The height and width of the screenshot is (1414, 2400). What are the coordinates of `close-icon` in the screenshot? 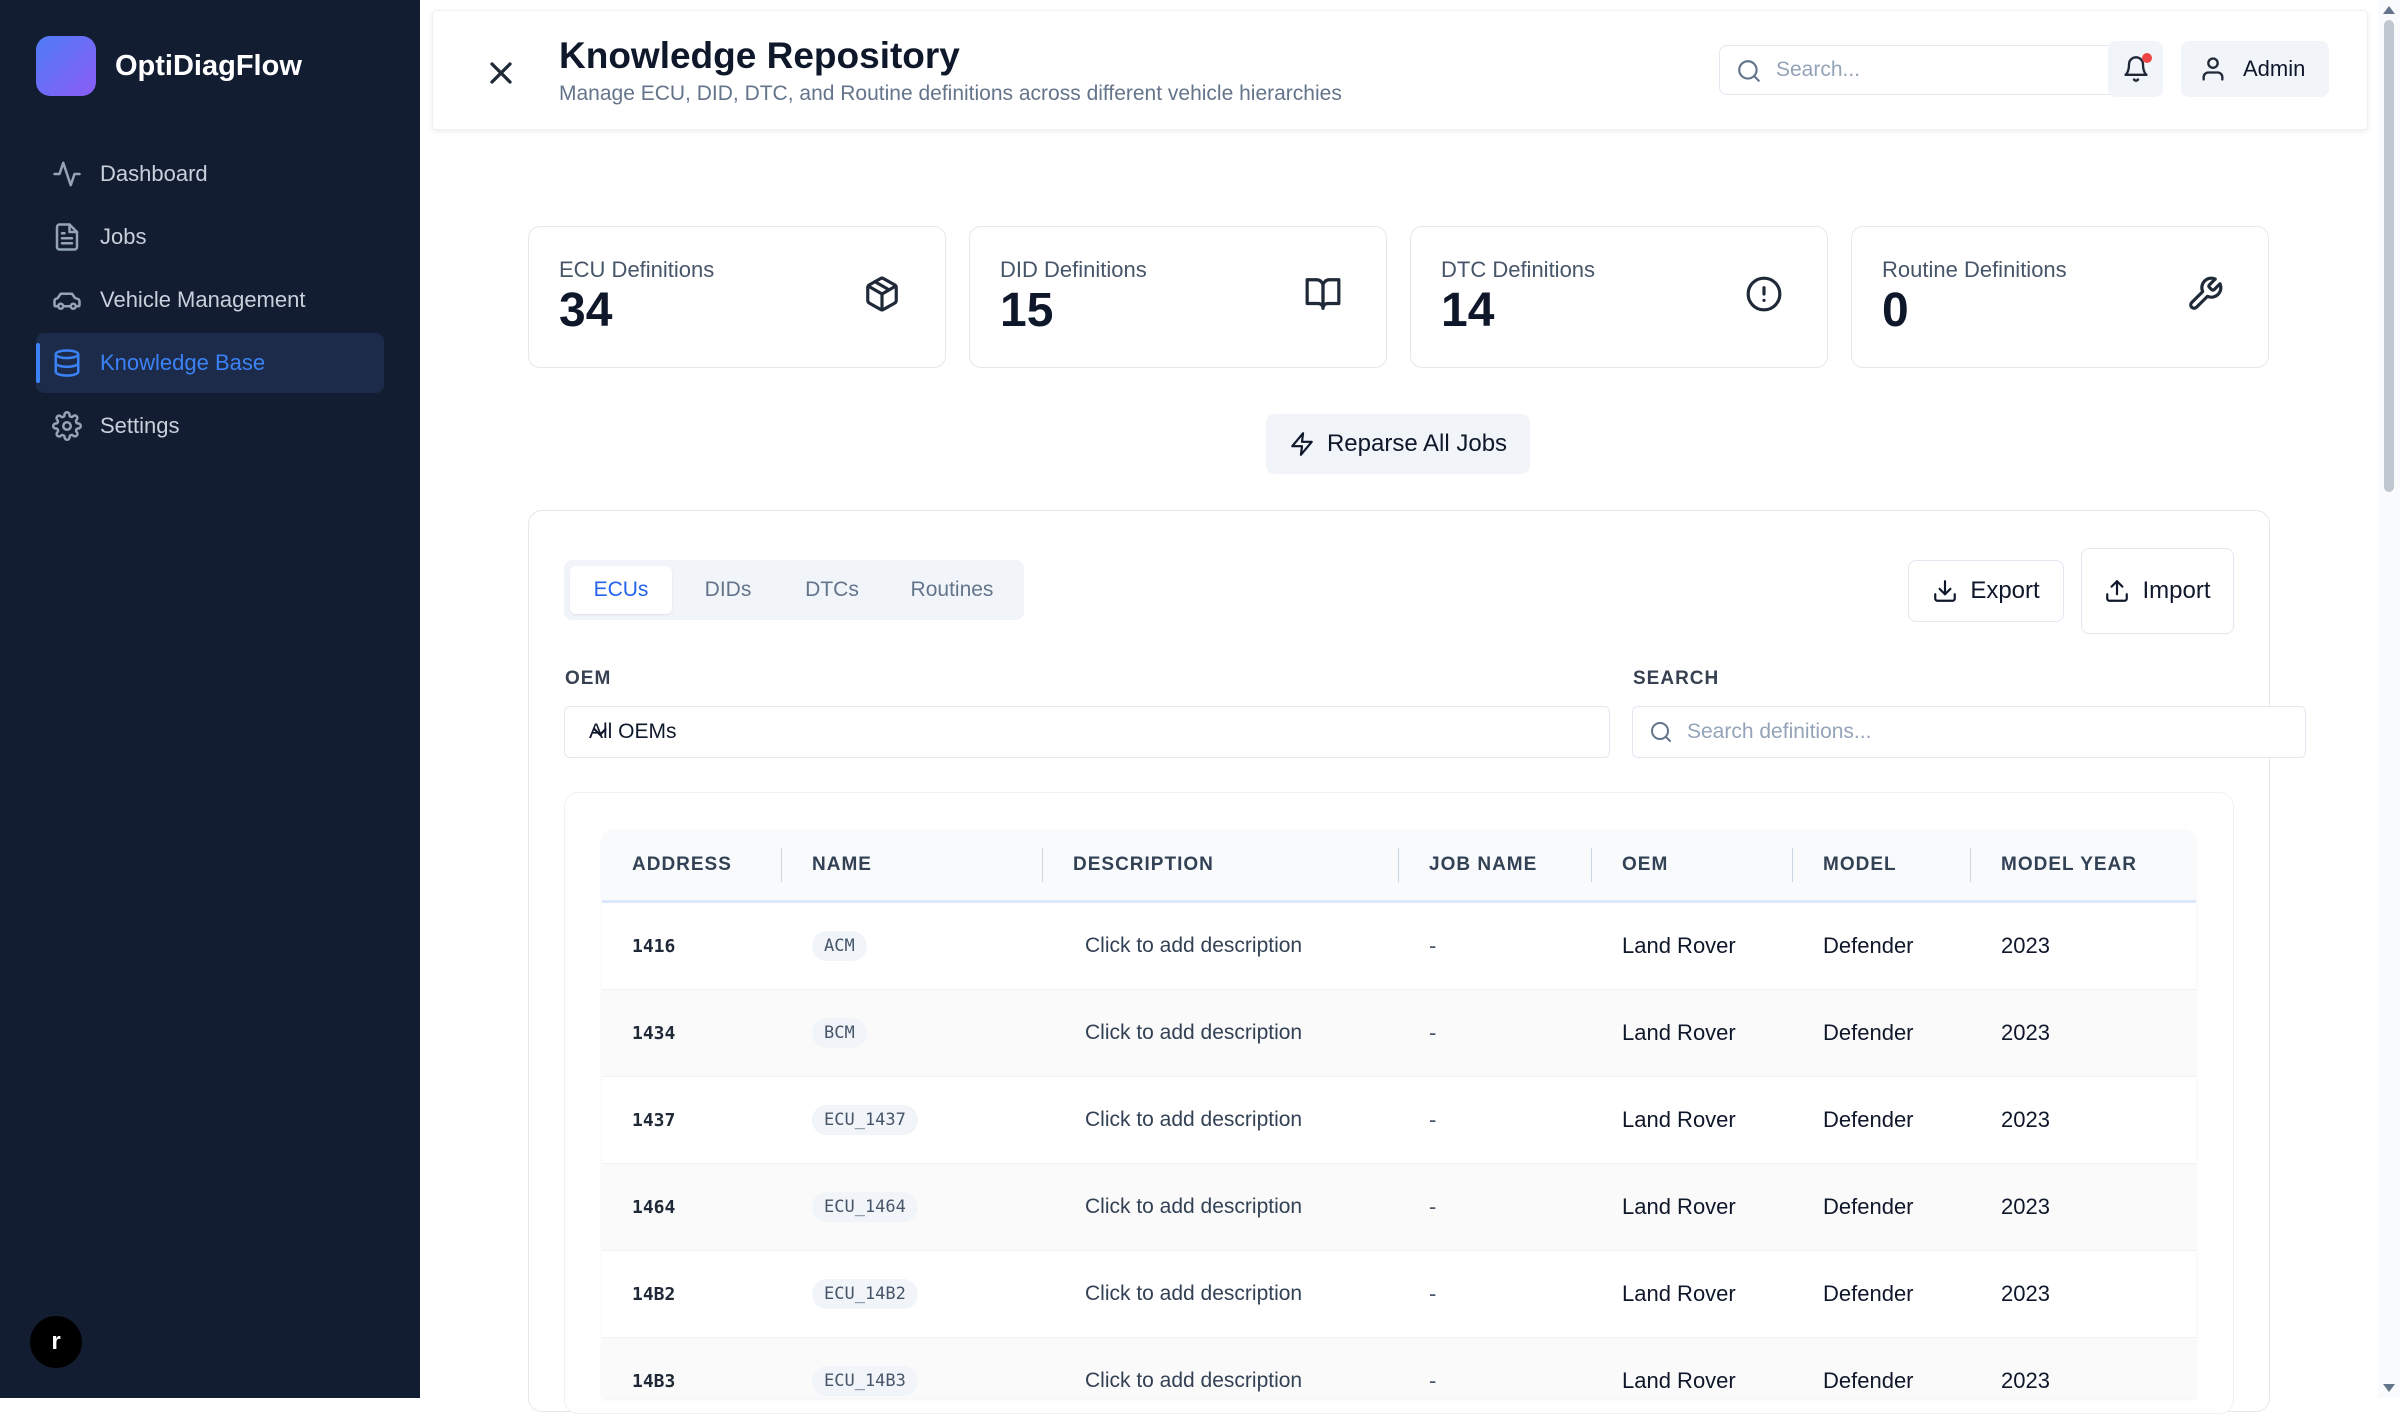 It's located at (501, 73).